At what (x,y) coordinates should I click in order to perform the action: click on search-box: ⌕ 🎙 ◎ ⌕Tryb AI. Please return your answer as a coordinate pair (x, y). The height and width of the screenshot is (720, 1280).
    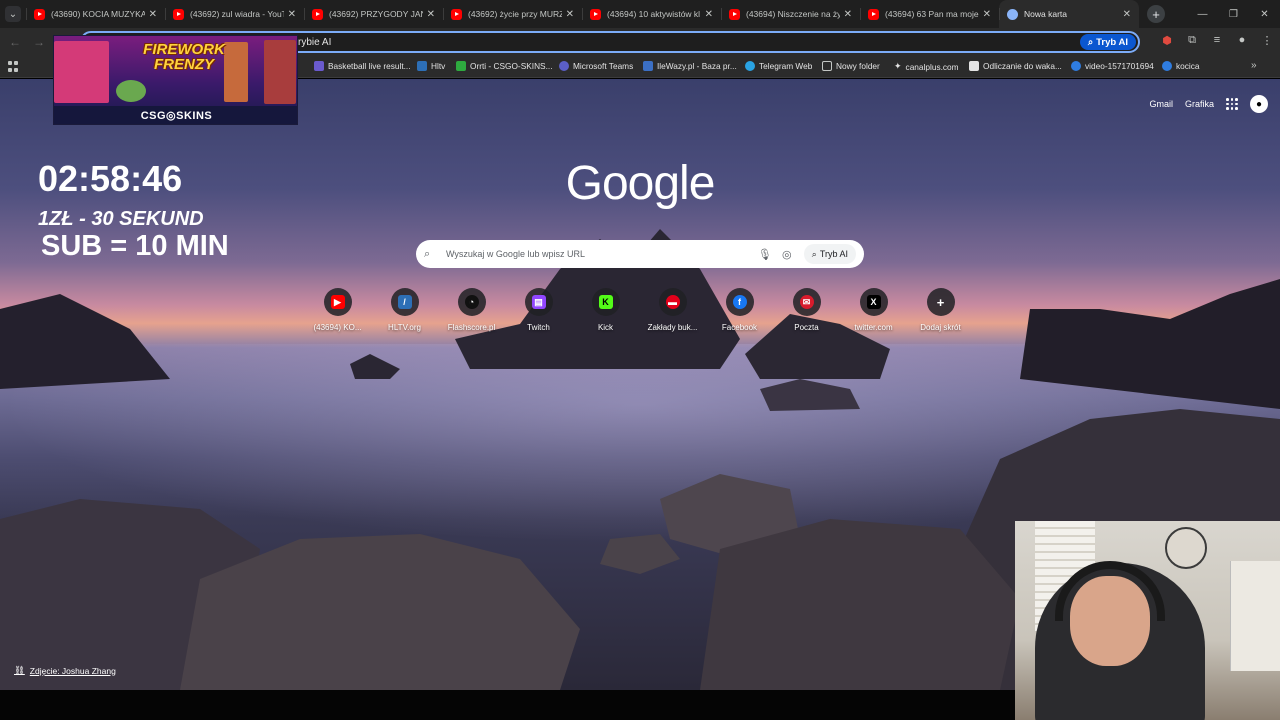
    Looking at the image, I should click on (640, 254).